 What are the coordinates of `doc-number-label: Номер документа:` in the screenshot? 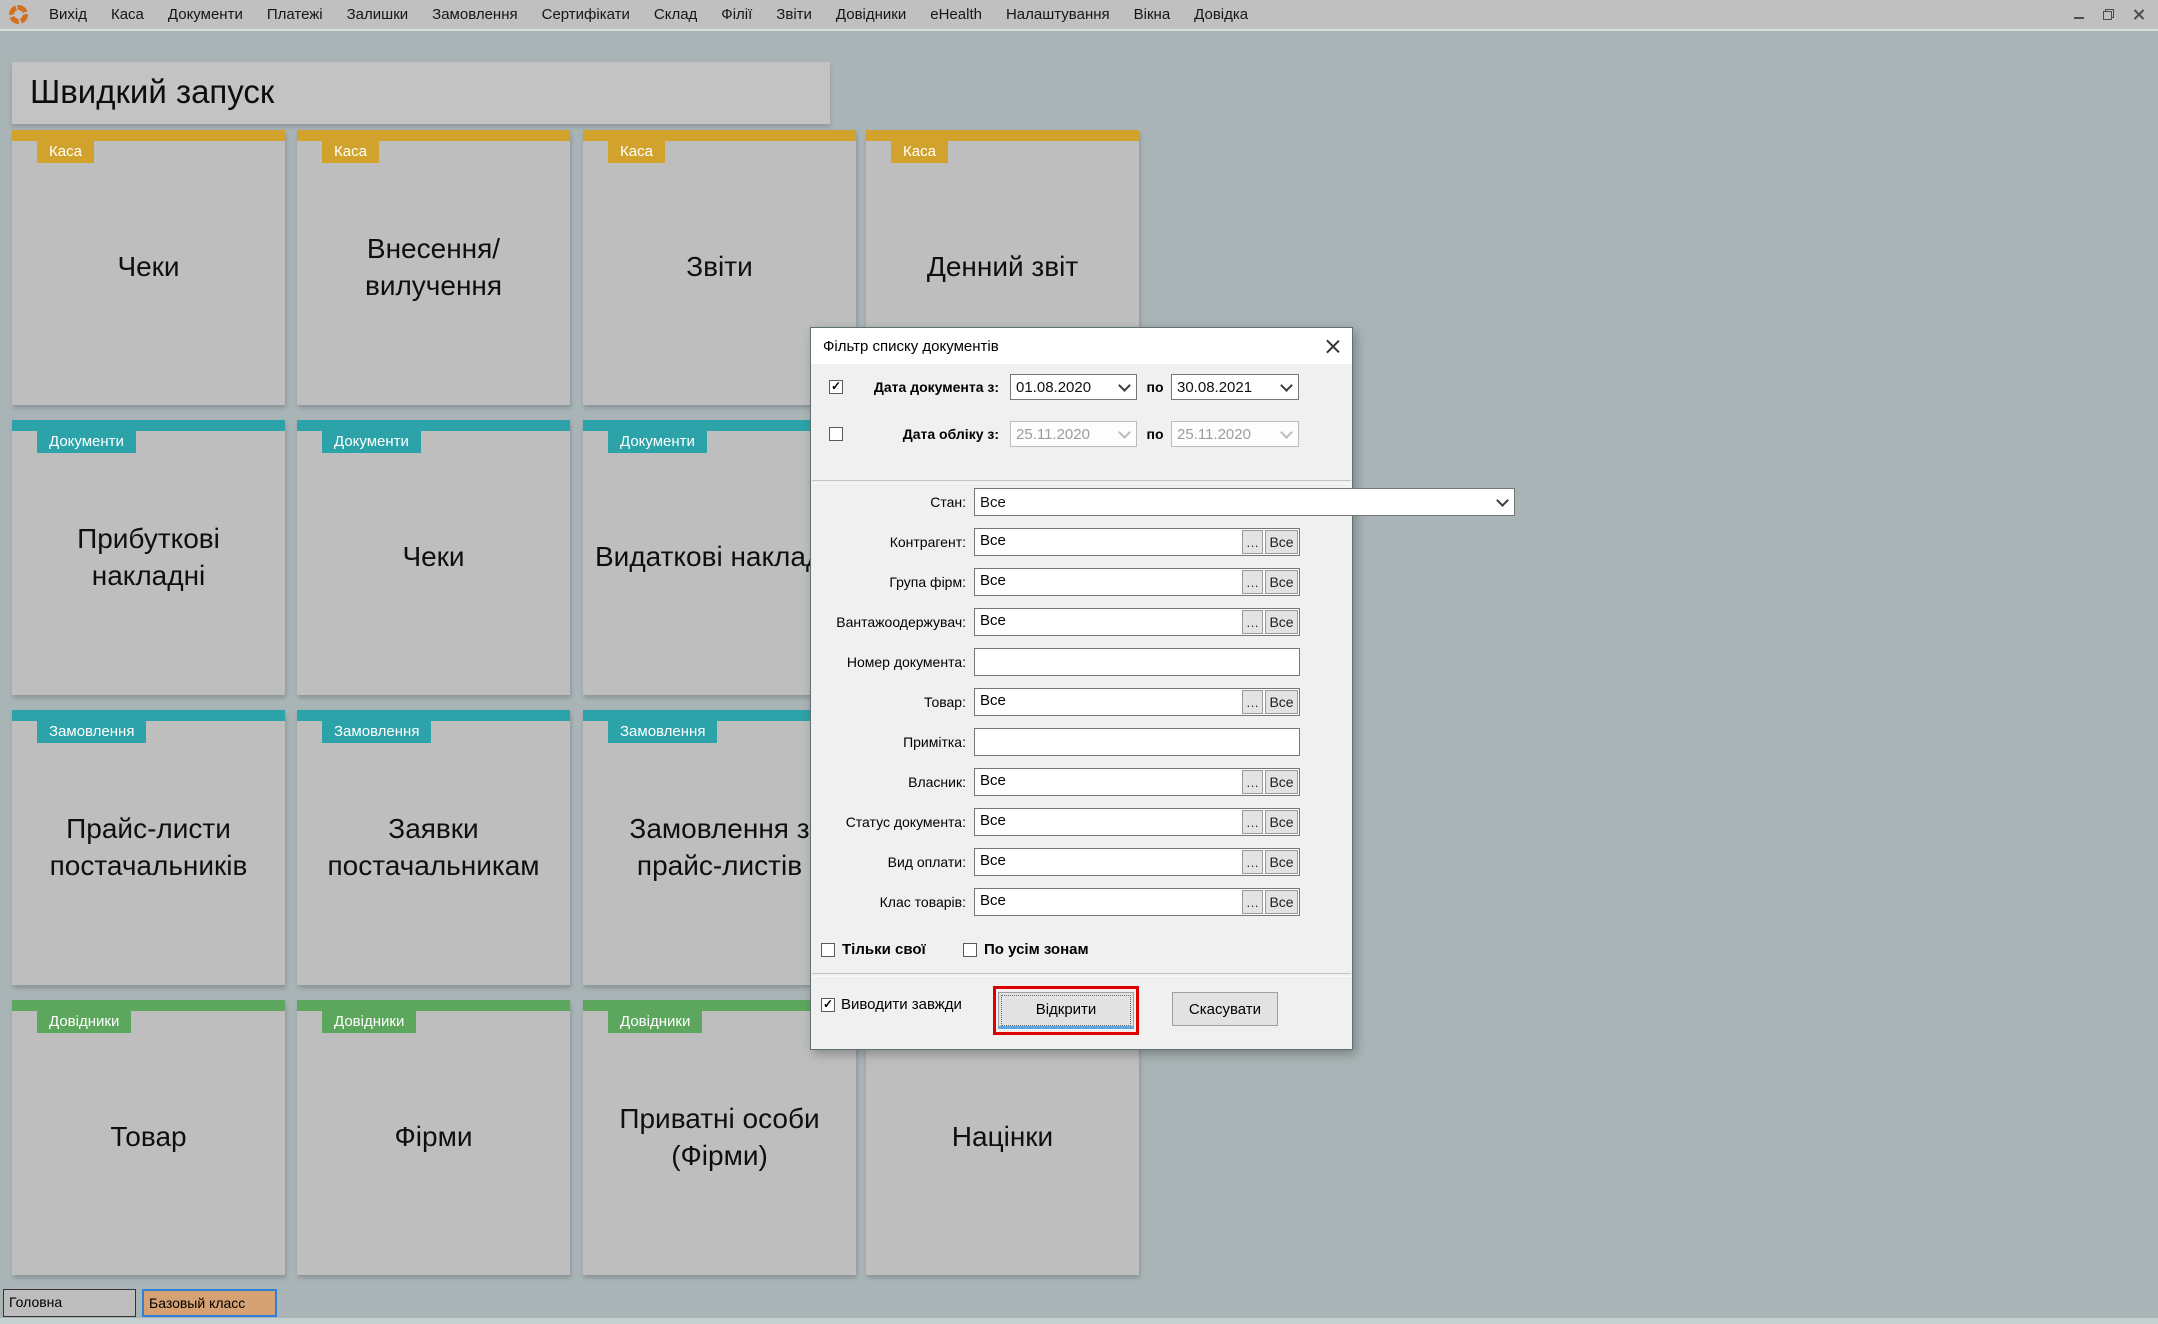 It's located at (906, 662).